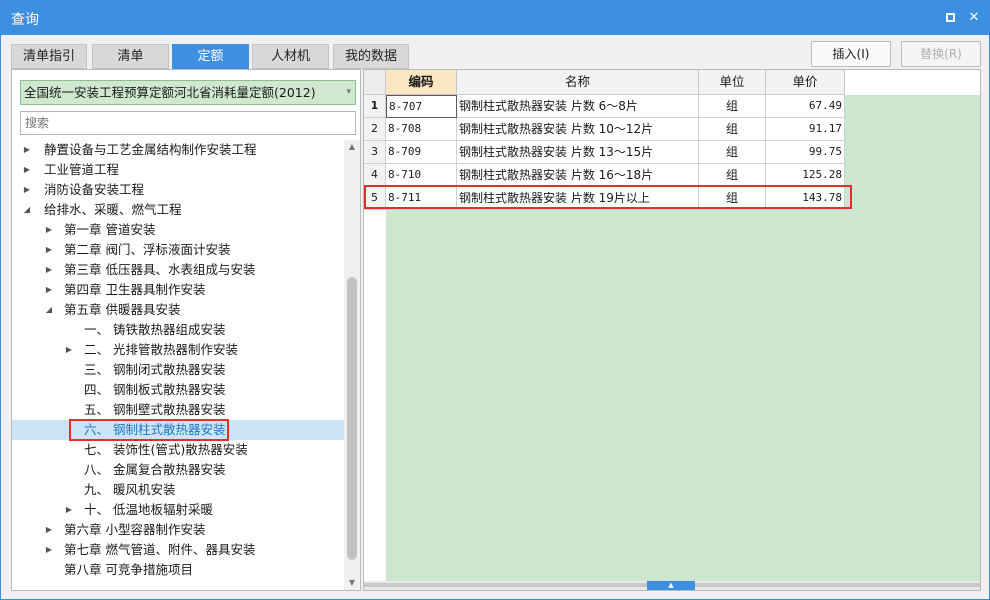 The height and width of the screenshot is (600, 990). What do you see at coordinates (732, 82) in the screenshot?
I see `column-header-unit: 单位` at bounding box center [732, 82].